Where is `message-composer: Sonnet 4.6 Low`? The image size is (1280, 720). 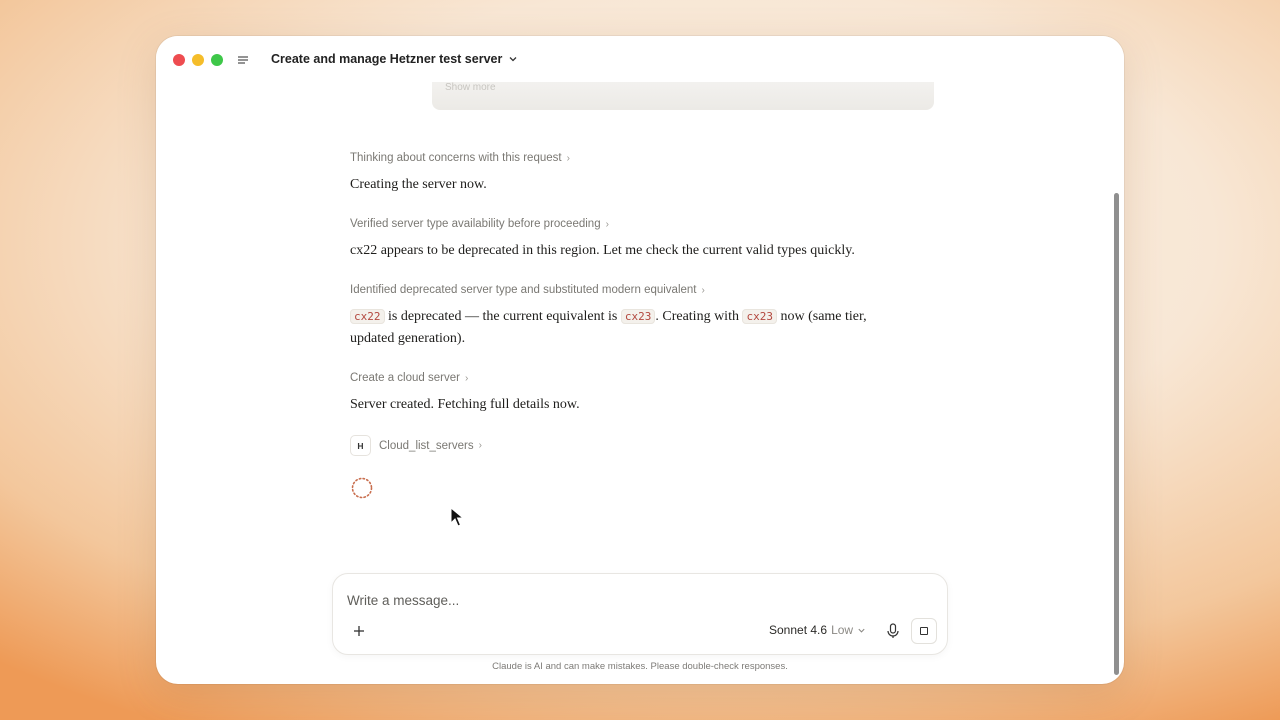 message-composer: Sonnet 4.6 Low is located at coordinates (640, 614).